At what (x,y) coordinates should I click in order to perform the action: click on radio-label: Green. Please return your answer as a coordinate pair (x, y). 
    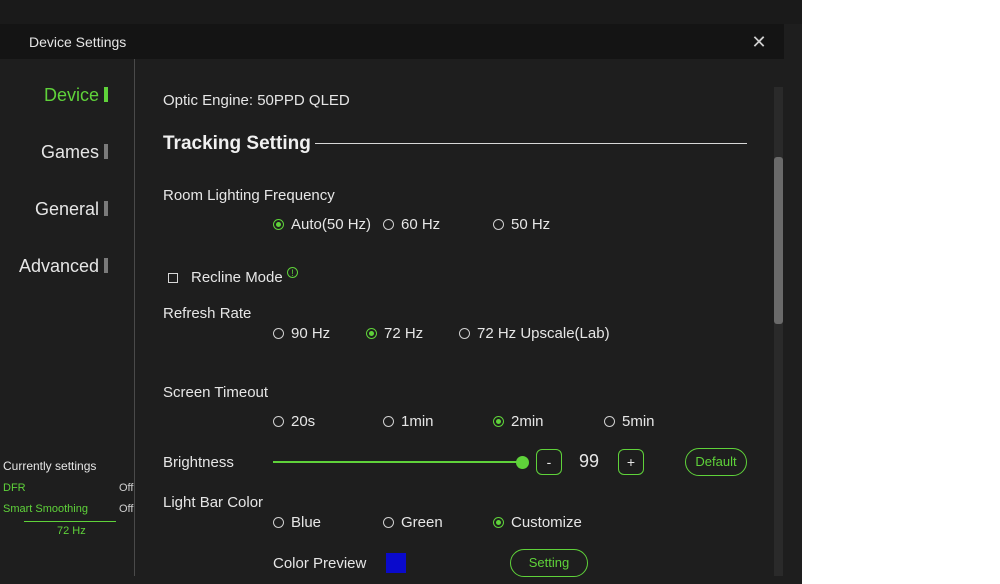
    Looking at the image, I should click on (422, 522).